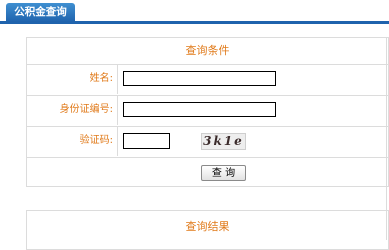 The width and height of the screenshot is (389, 250). I want to click on name-input, so click(199, 78).